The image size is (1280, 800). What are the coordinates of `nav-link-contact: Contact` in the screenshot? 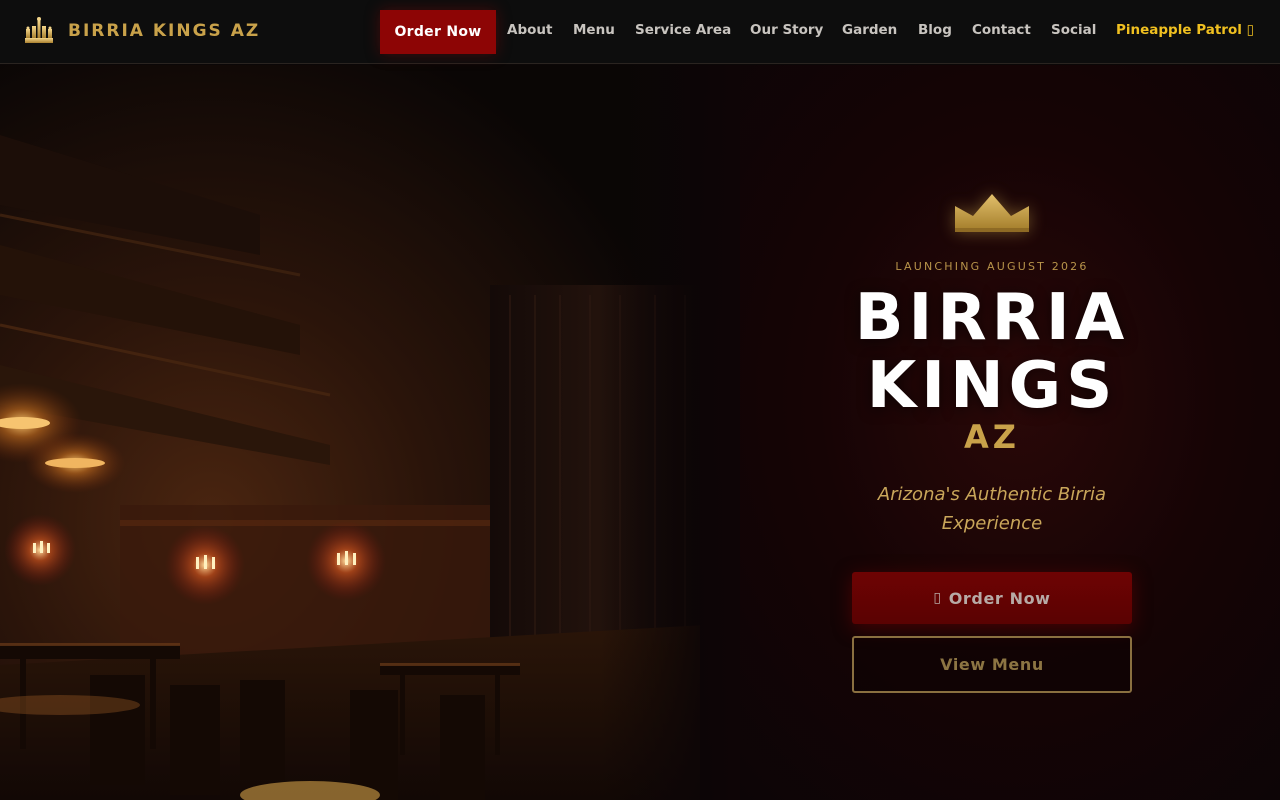 It's located at (1001, 30).